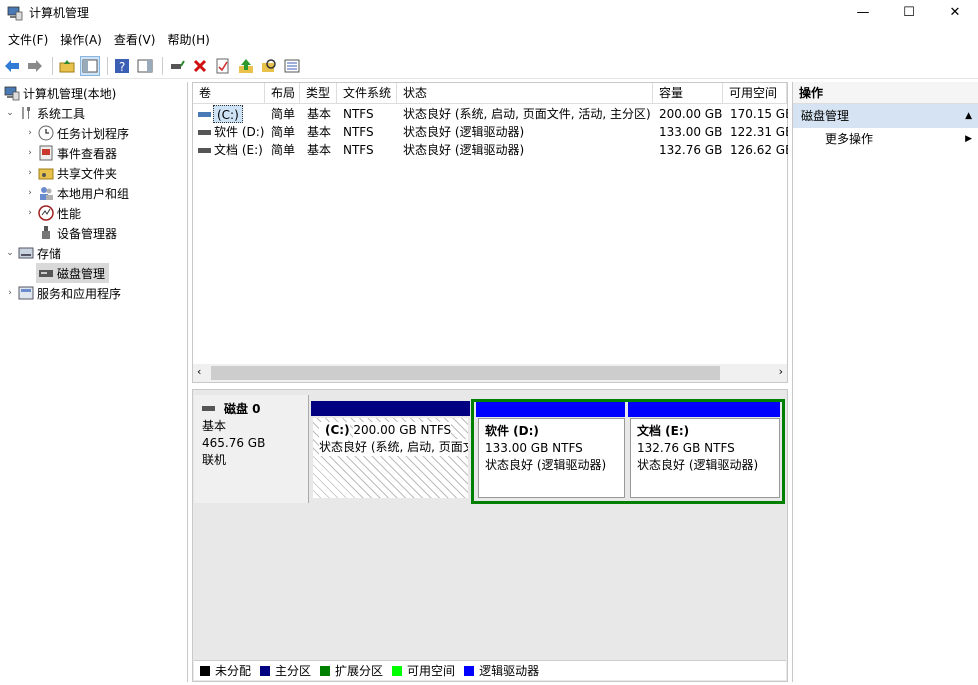 This screenshot has width=978, height=685. Describe the element at coordinates (318, 93) in the screenshot. I see `column-header-type: 类型` at that location.